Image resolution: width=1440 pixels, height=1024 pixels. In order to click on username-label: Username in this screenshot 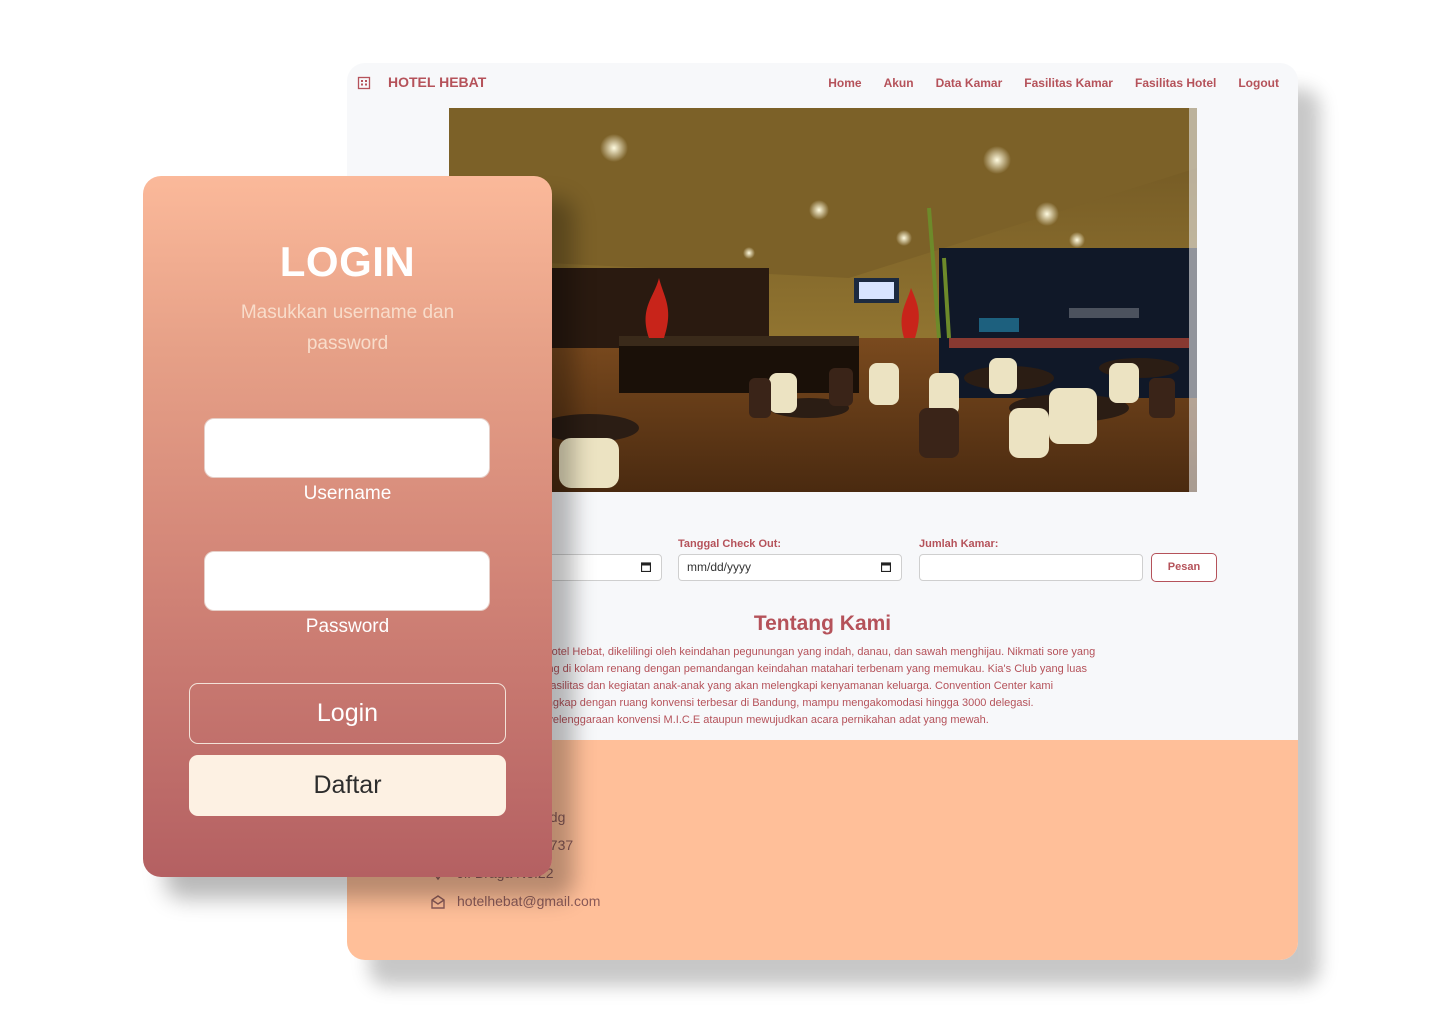, I will do `click(347, 493)`.